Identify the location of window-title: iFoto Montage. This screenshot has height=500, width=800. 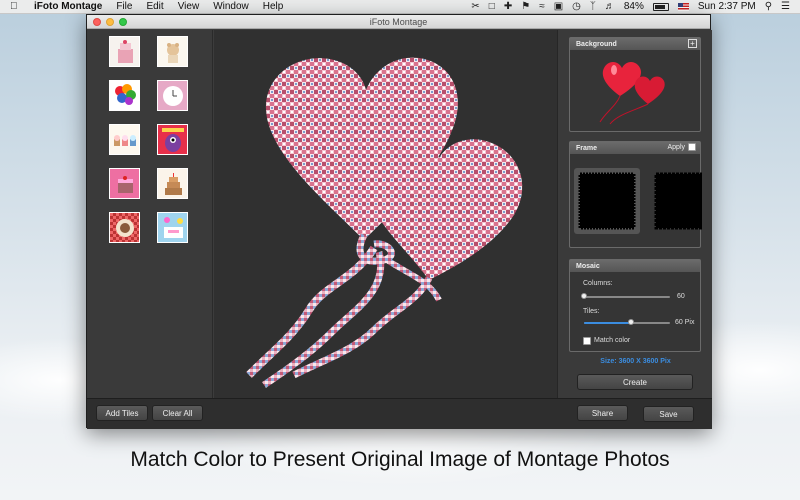
(398, 21).